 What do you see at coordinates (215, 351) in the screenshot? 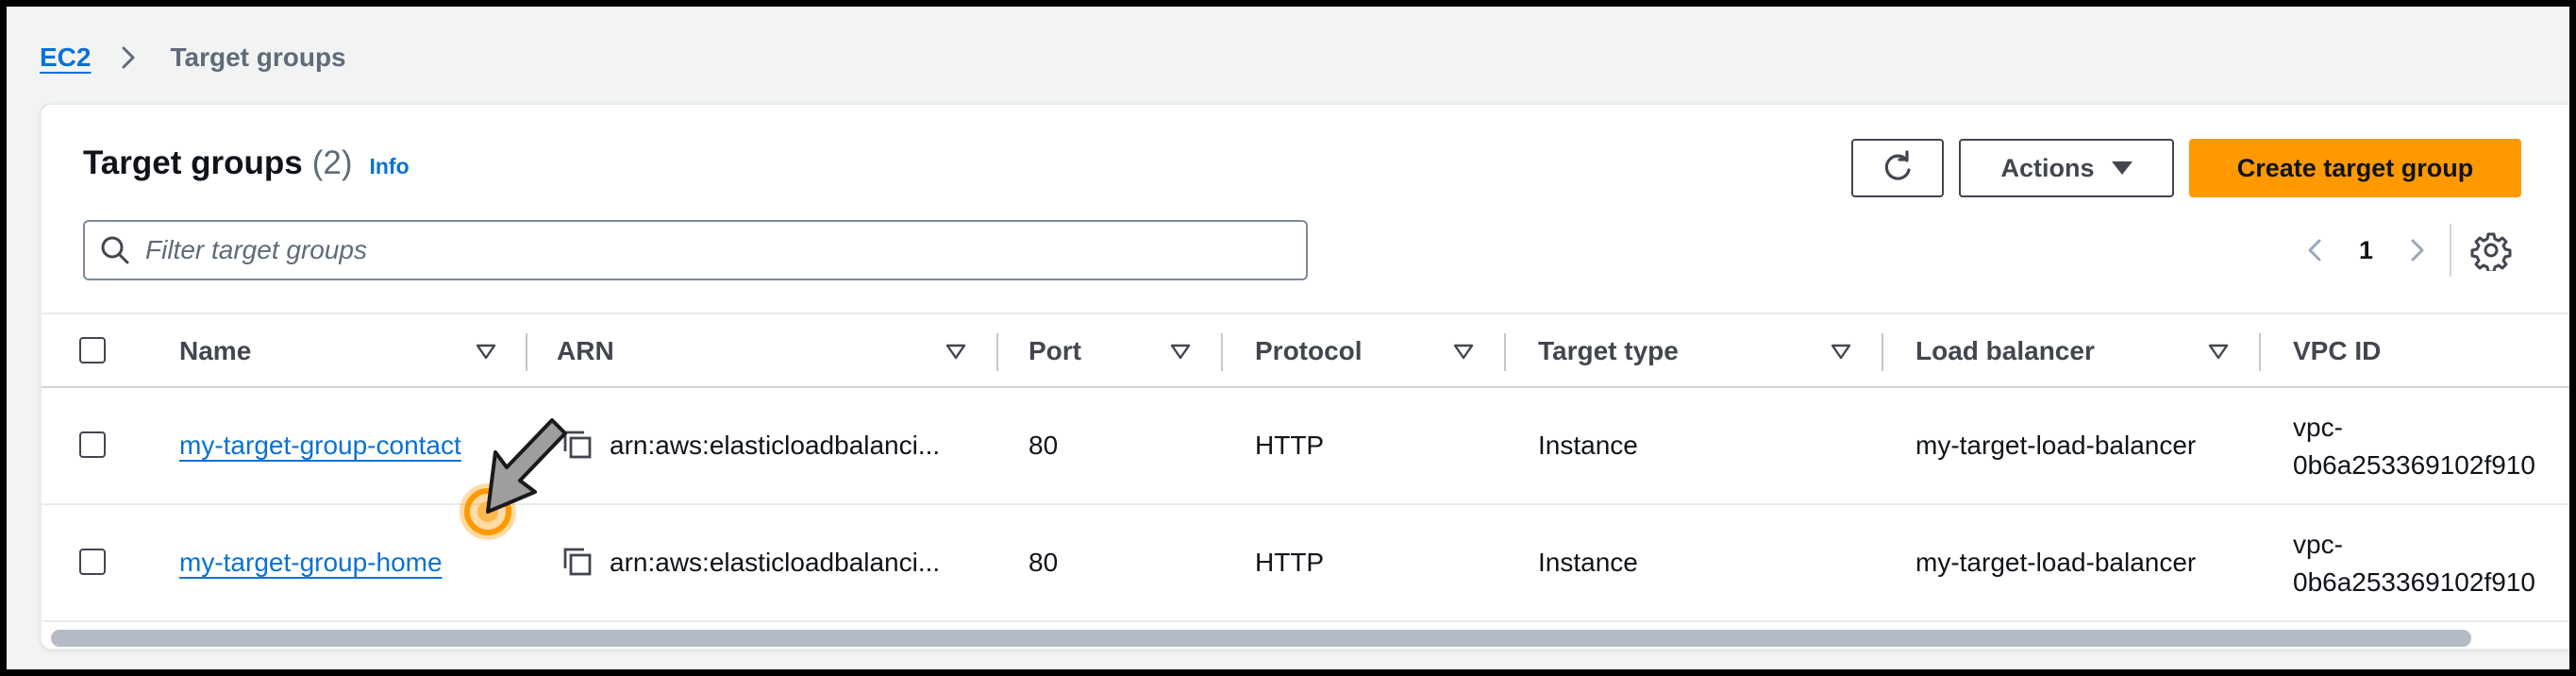
I see `column-header-name: Name` at bounding box center [215, 351].